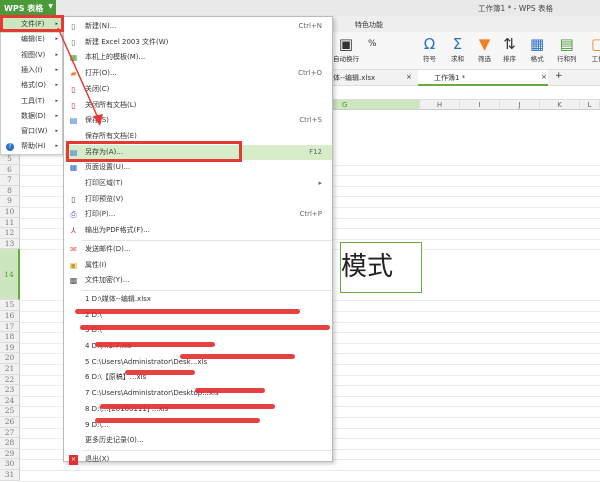  Describe the element at coordinates (10, 475) in the screenshot. I see `row-header: 31` at that location.